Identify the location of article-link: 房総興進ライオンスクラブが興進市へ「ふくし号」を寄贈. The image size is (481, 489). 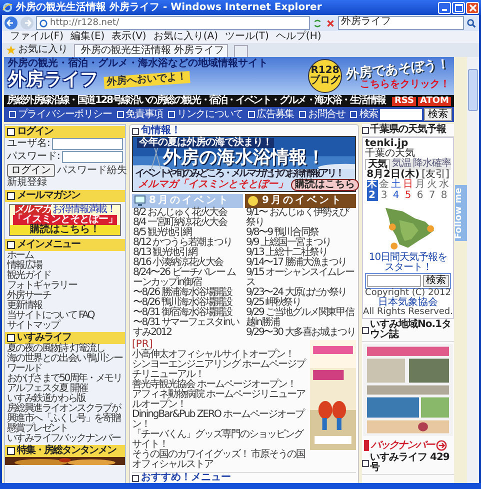
(65, 414).